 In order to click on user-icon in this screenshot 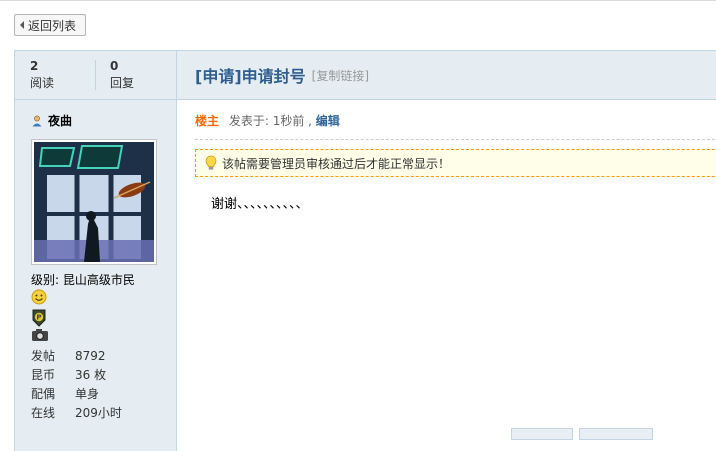, I will do `click(37, 120)`.